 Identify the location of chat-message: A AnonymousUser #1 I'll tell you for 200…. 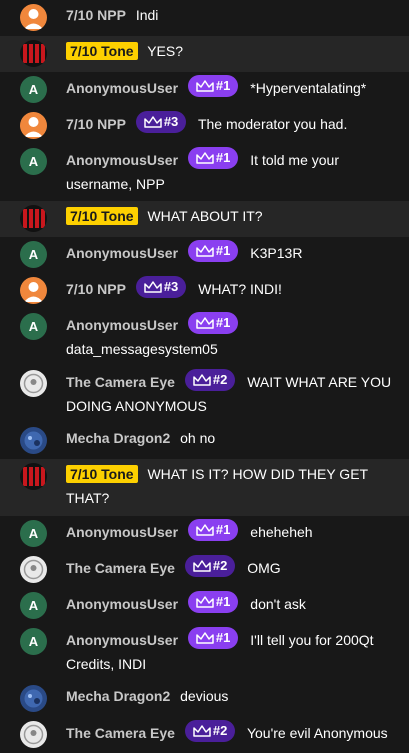
(204, 652).